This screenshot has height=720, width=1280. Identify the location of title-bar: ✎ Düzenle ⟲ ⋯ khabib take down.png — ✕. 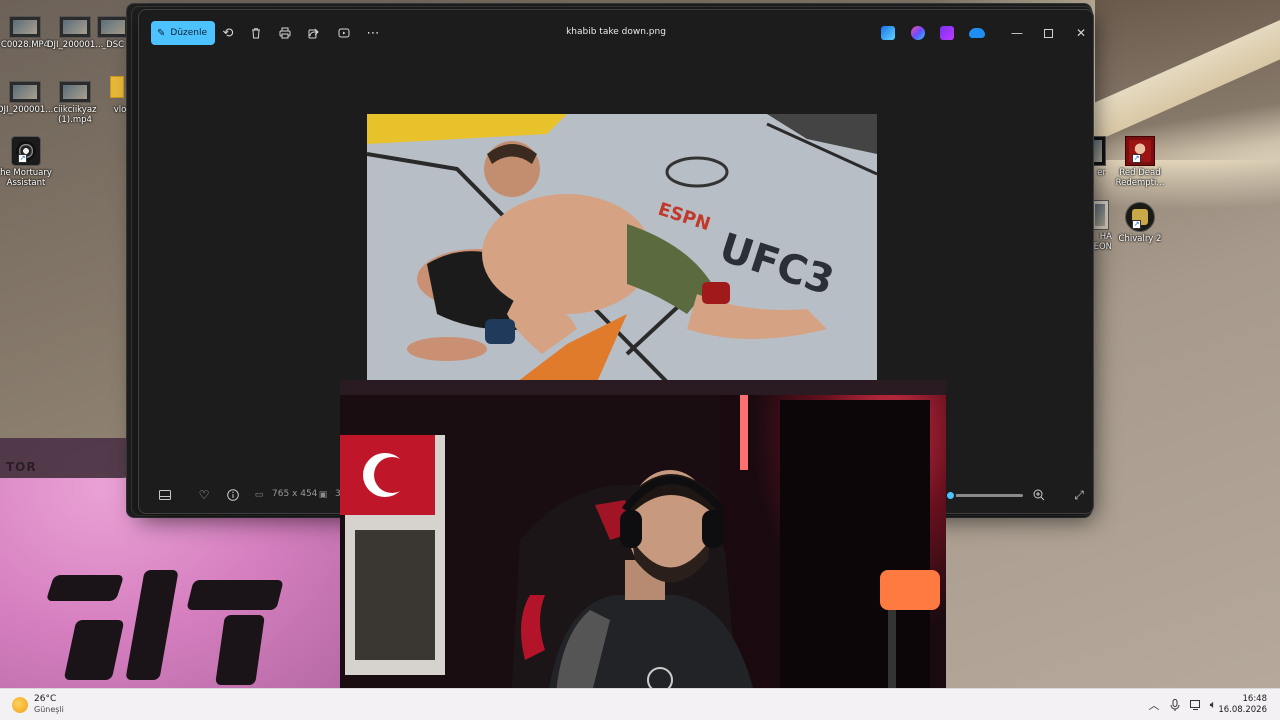
(616, 33).